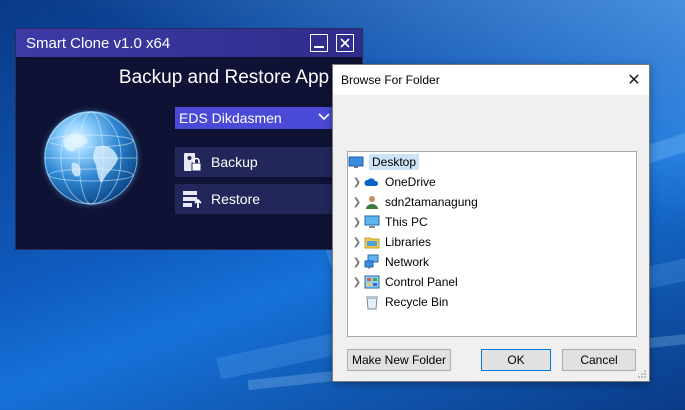 The image size is (685, 410). What do you see at coordinates (262, 199) in the screenshot?
I see `restore-button: Restore` at bounding box center [262, 199].